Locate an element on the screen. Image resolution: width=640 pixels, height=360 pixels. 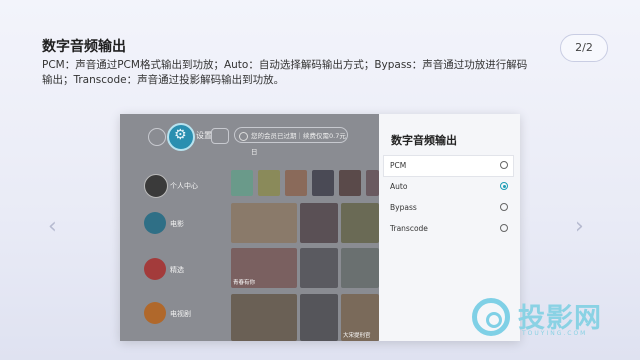
featured-icon is located at coordinates (155, 269).